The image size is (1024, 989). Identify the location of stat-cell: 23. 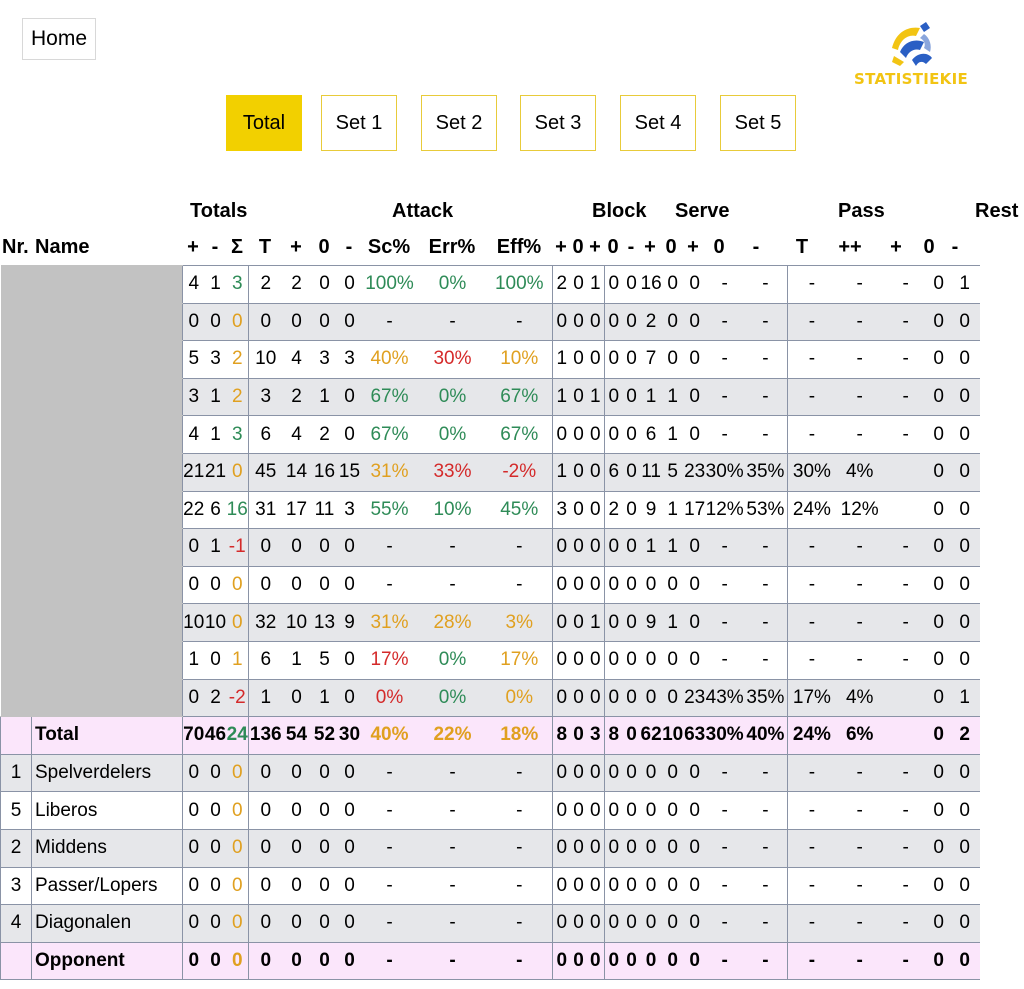
(694, 698).